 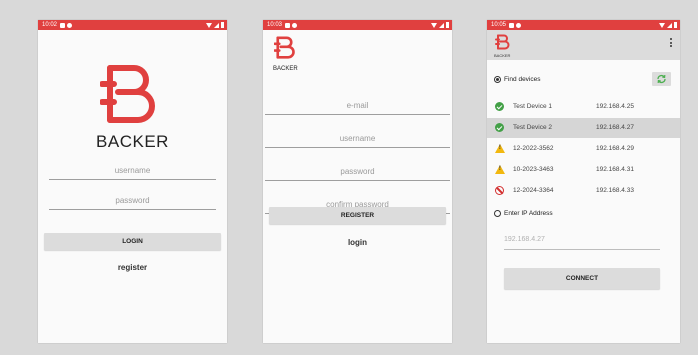 I want to click on blocked-icon, so click(x=499, y=190).